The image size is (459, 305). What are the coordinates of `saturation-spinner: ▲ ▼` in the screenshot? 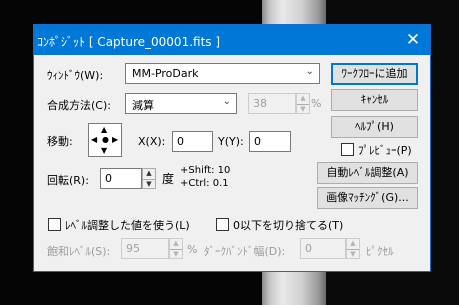 It's located at (176, 248).